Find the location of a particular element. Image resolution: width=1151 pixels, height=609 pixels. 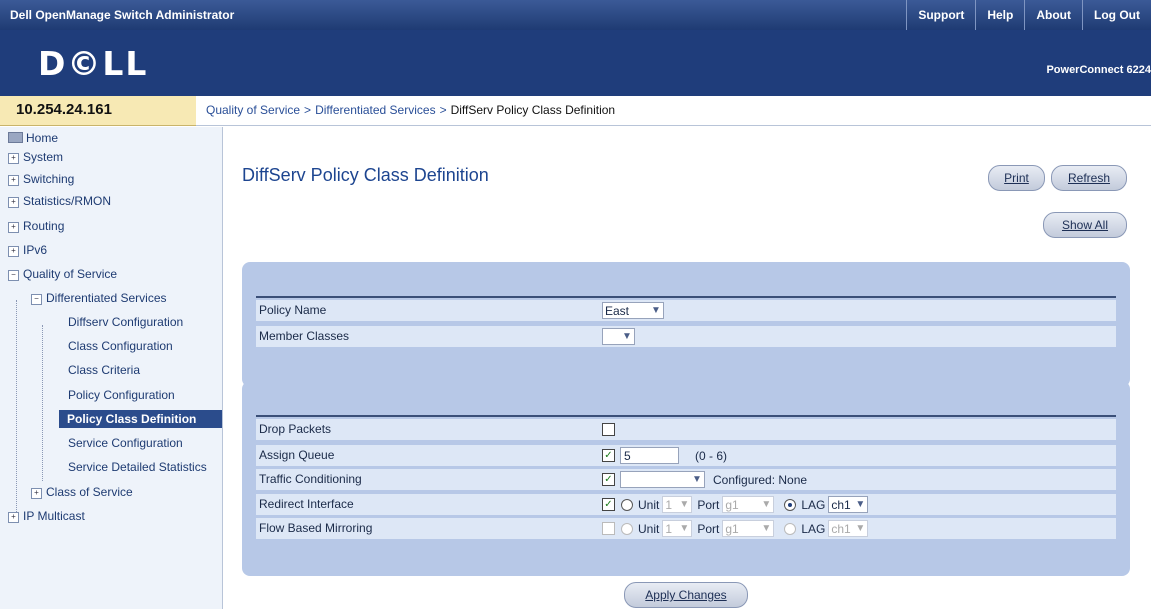

sidebar-item-label: Policy Configuration is located at coordinates (121, 395).